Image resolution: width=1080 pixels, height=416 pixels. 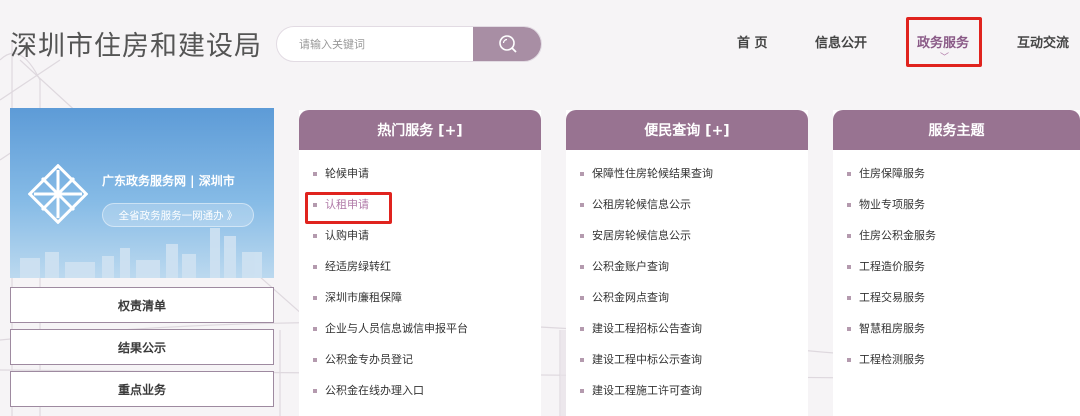 I want to click on list-item: 公积金在线办理入口, so click(x=427, y=390).